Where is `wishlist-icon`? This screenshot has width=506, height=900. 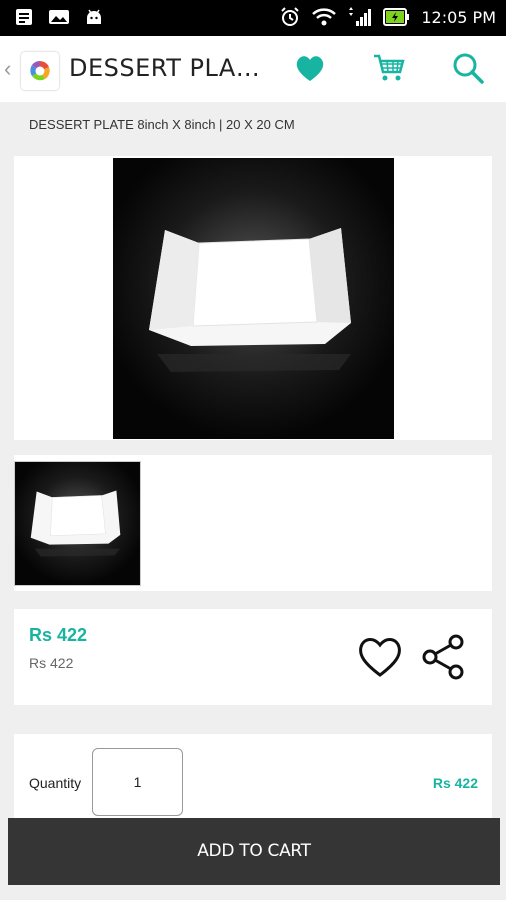
wishlist-icon is located at coordinates (380, 656).